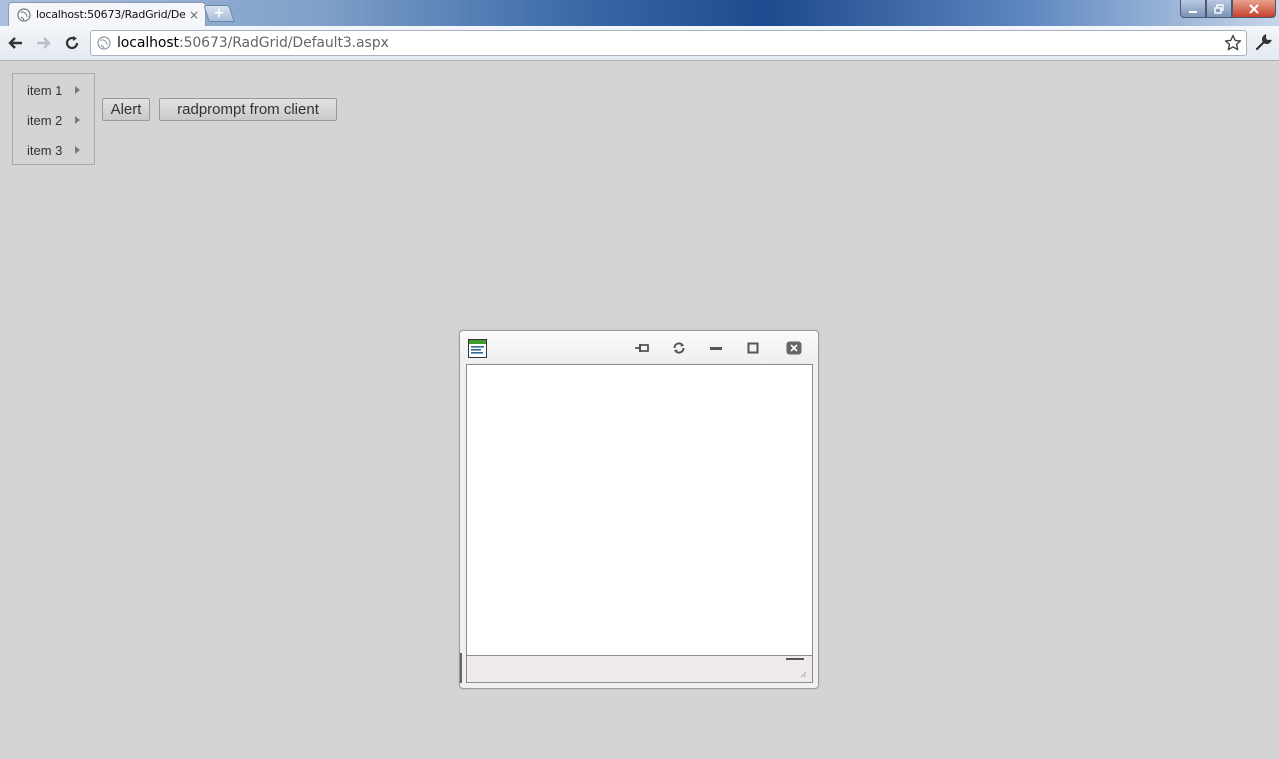 This screenshot has width=1279, height=759. I want to click on resize-grip-icon, so click(803, 674).